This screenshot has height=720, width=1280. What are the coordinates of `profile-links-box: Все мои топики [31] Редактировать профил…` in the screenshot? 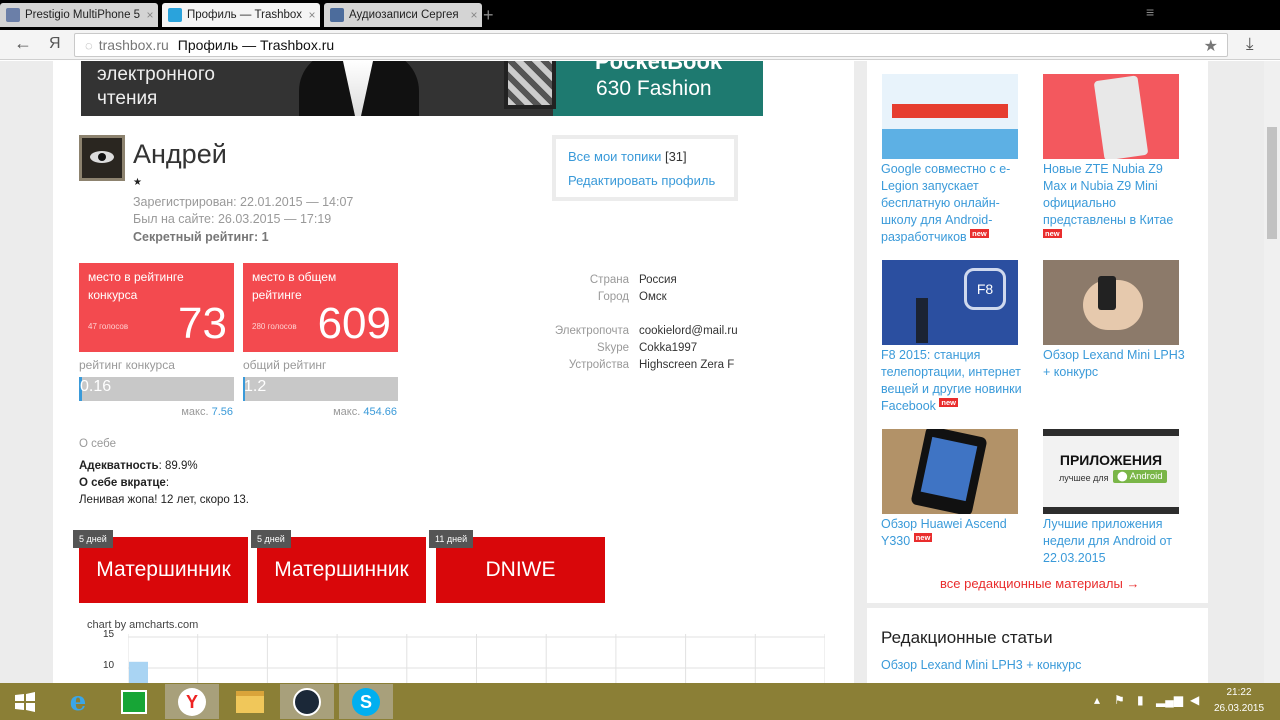 It's located at (645, 168).